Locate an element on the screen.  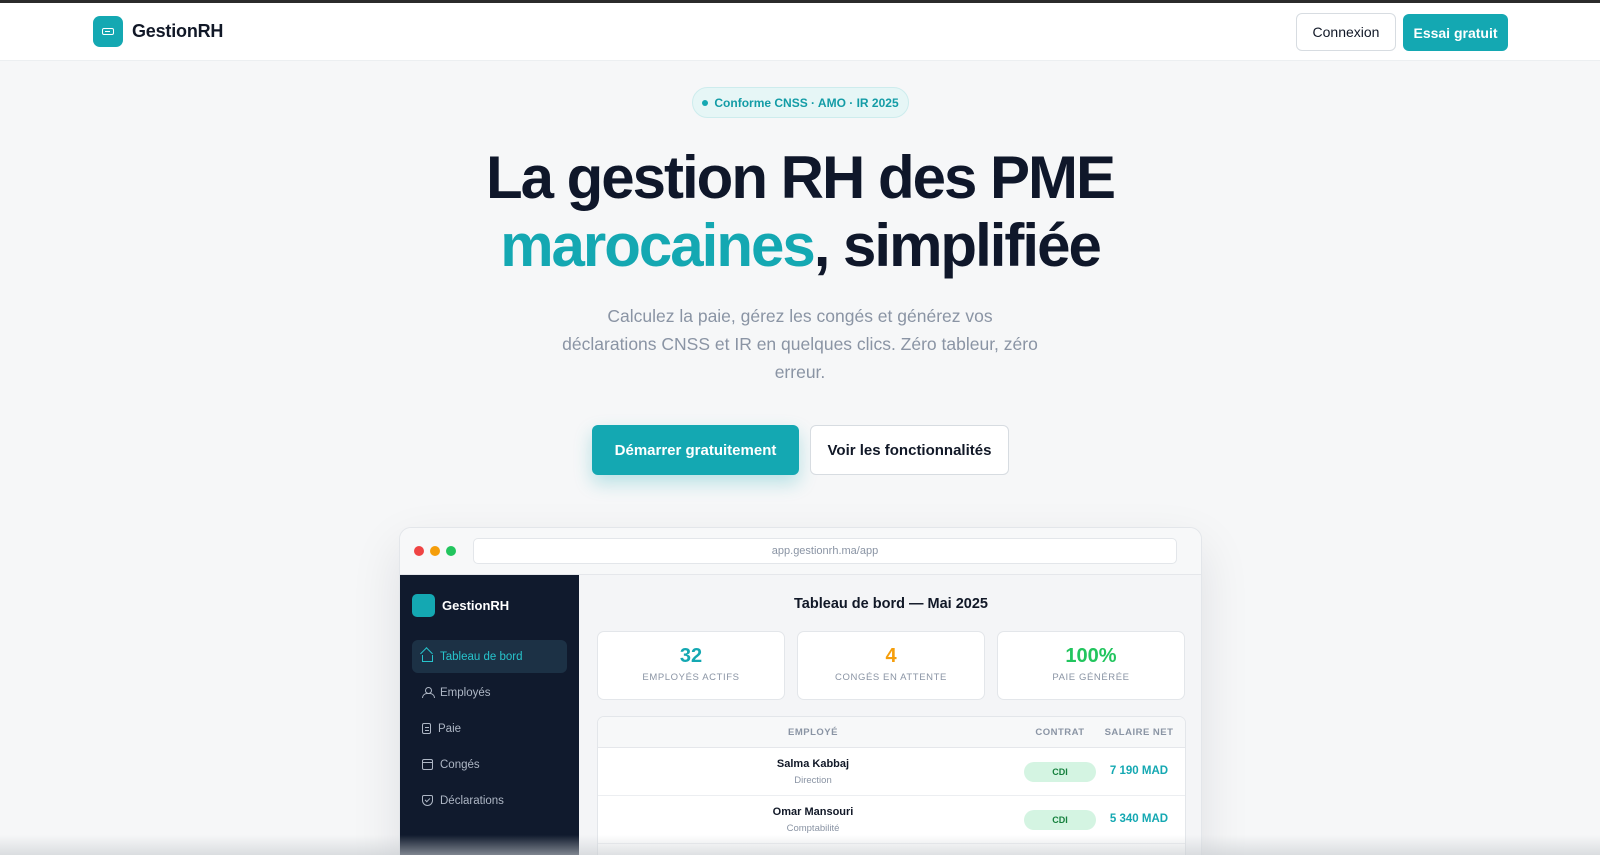
sidebar-logo-icon is located at coordinates (423, 605).